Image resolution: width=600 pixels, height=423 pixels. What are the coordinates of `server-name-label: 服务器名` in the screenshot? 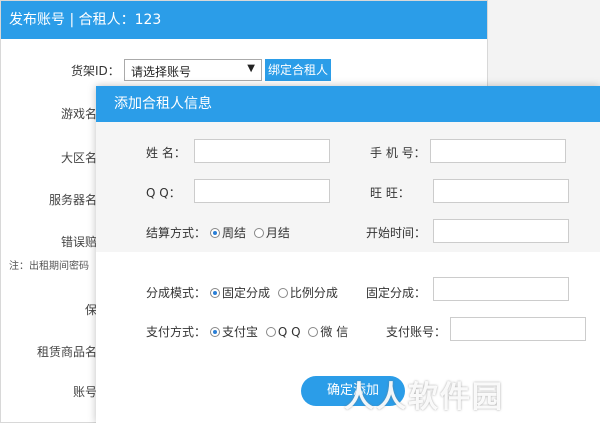 It's located at (72, 200).